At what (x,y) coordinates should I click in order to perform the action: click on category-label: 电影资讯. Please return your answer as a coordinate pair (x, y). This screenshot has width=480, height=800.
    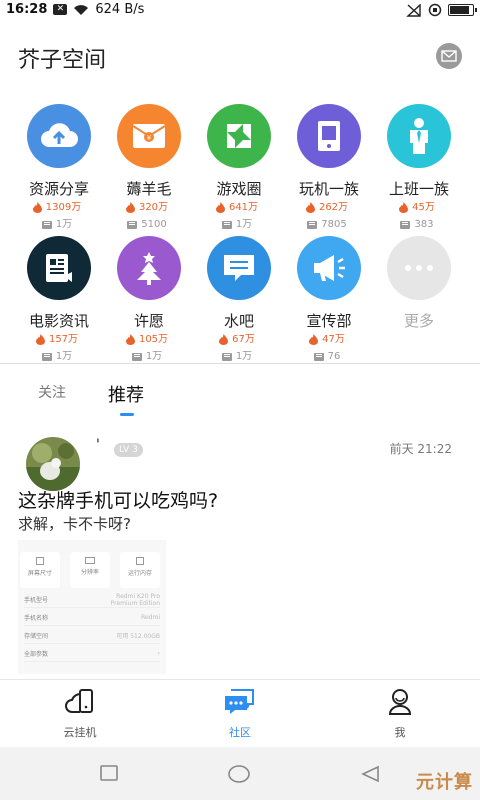
    Looking at the image, I should click on (58, 321).